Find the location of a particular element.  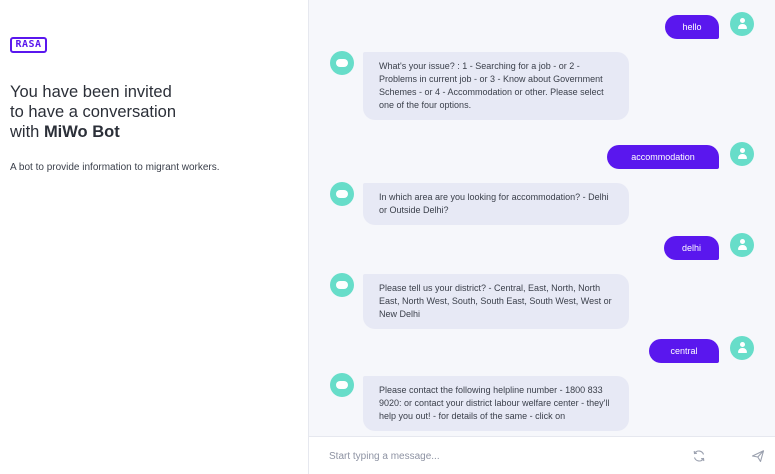

invite-prefix: with is located at coordinates (27, 132).